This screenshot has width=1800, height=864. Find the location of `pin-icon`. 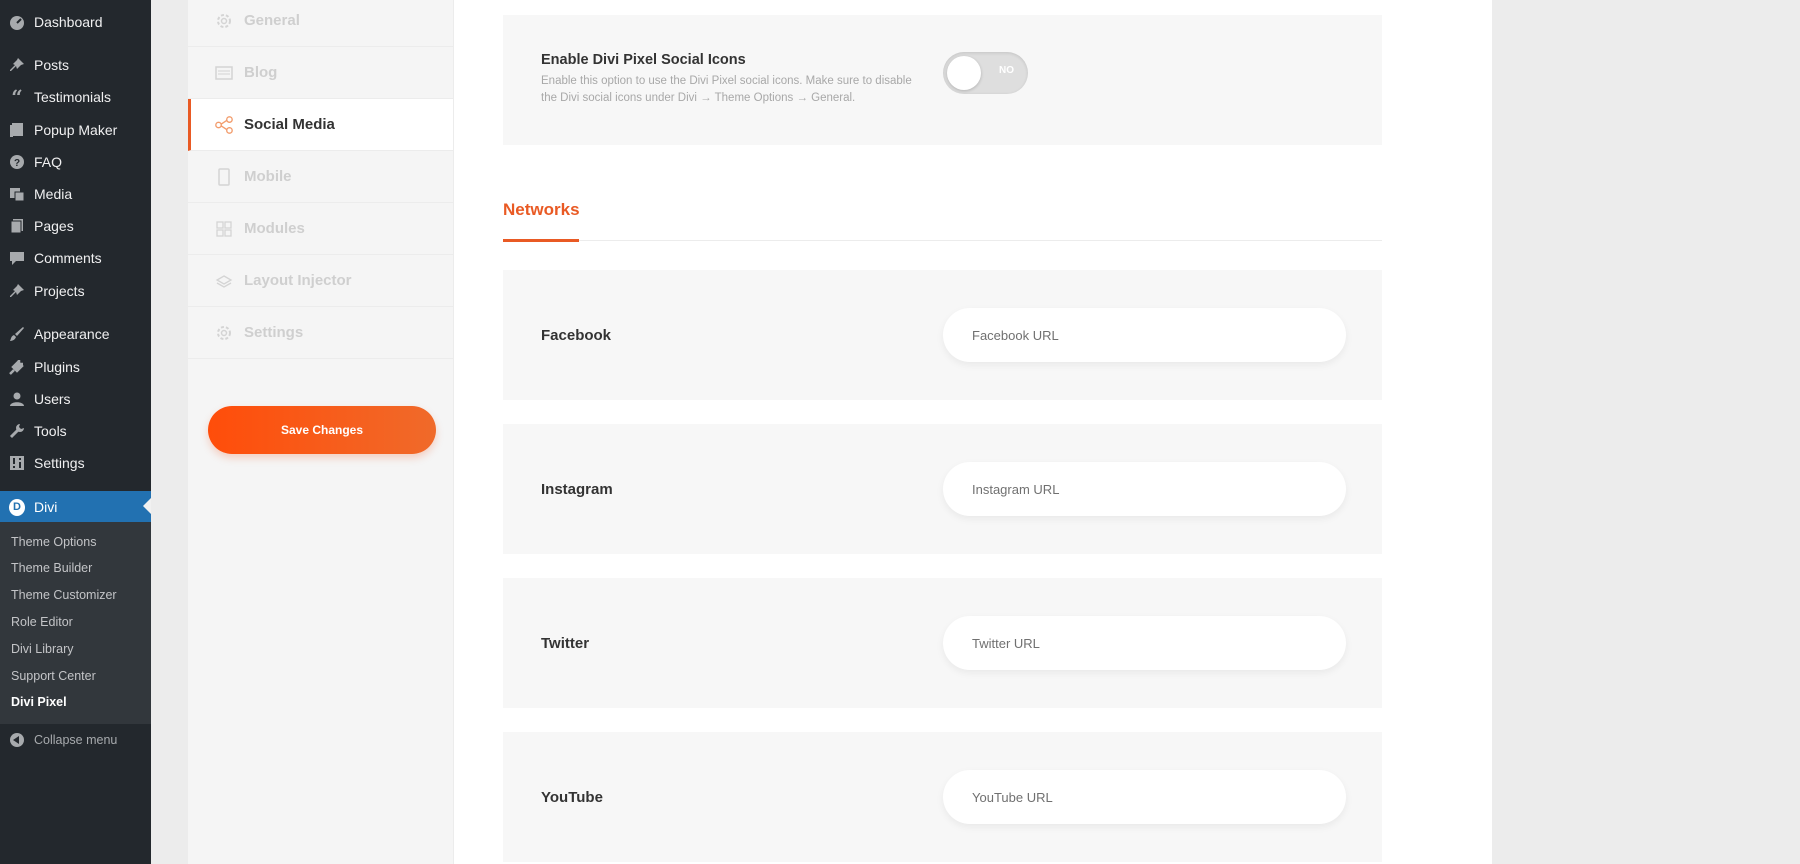

pin-icon is located at coordinates (17, 291).